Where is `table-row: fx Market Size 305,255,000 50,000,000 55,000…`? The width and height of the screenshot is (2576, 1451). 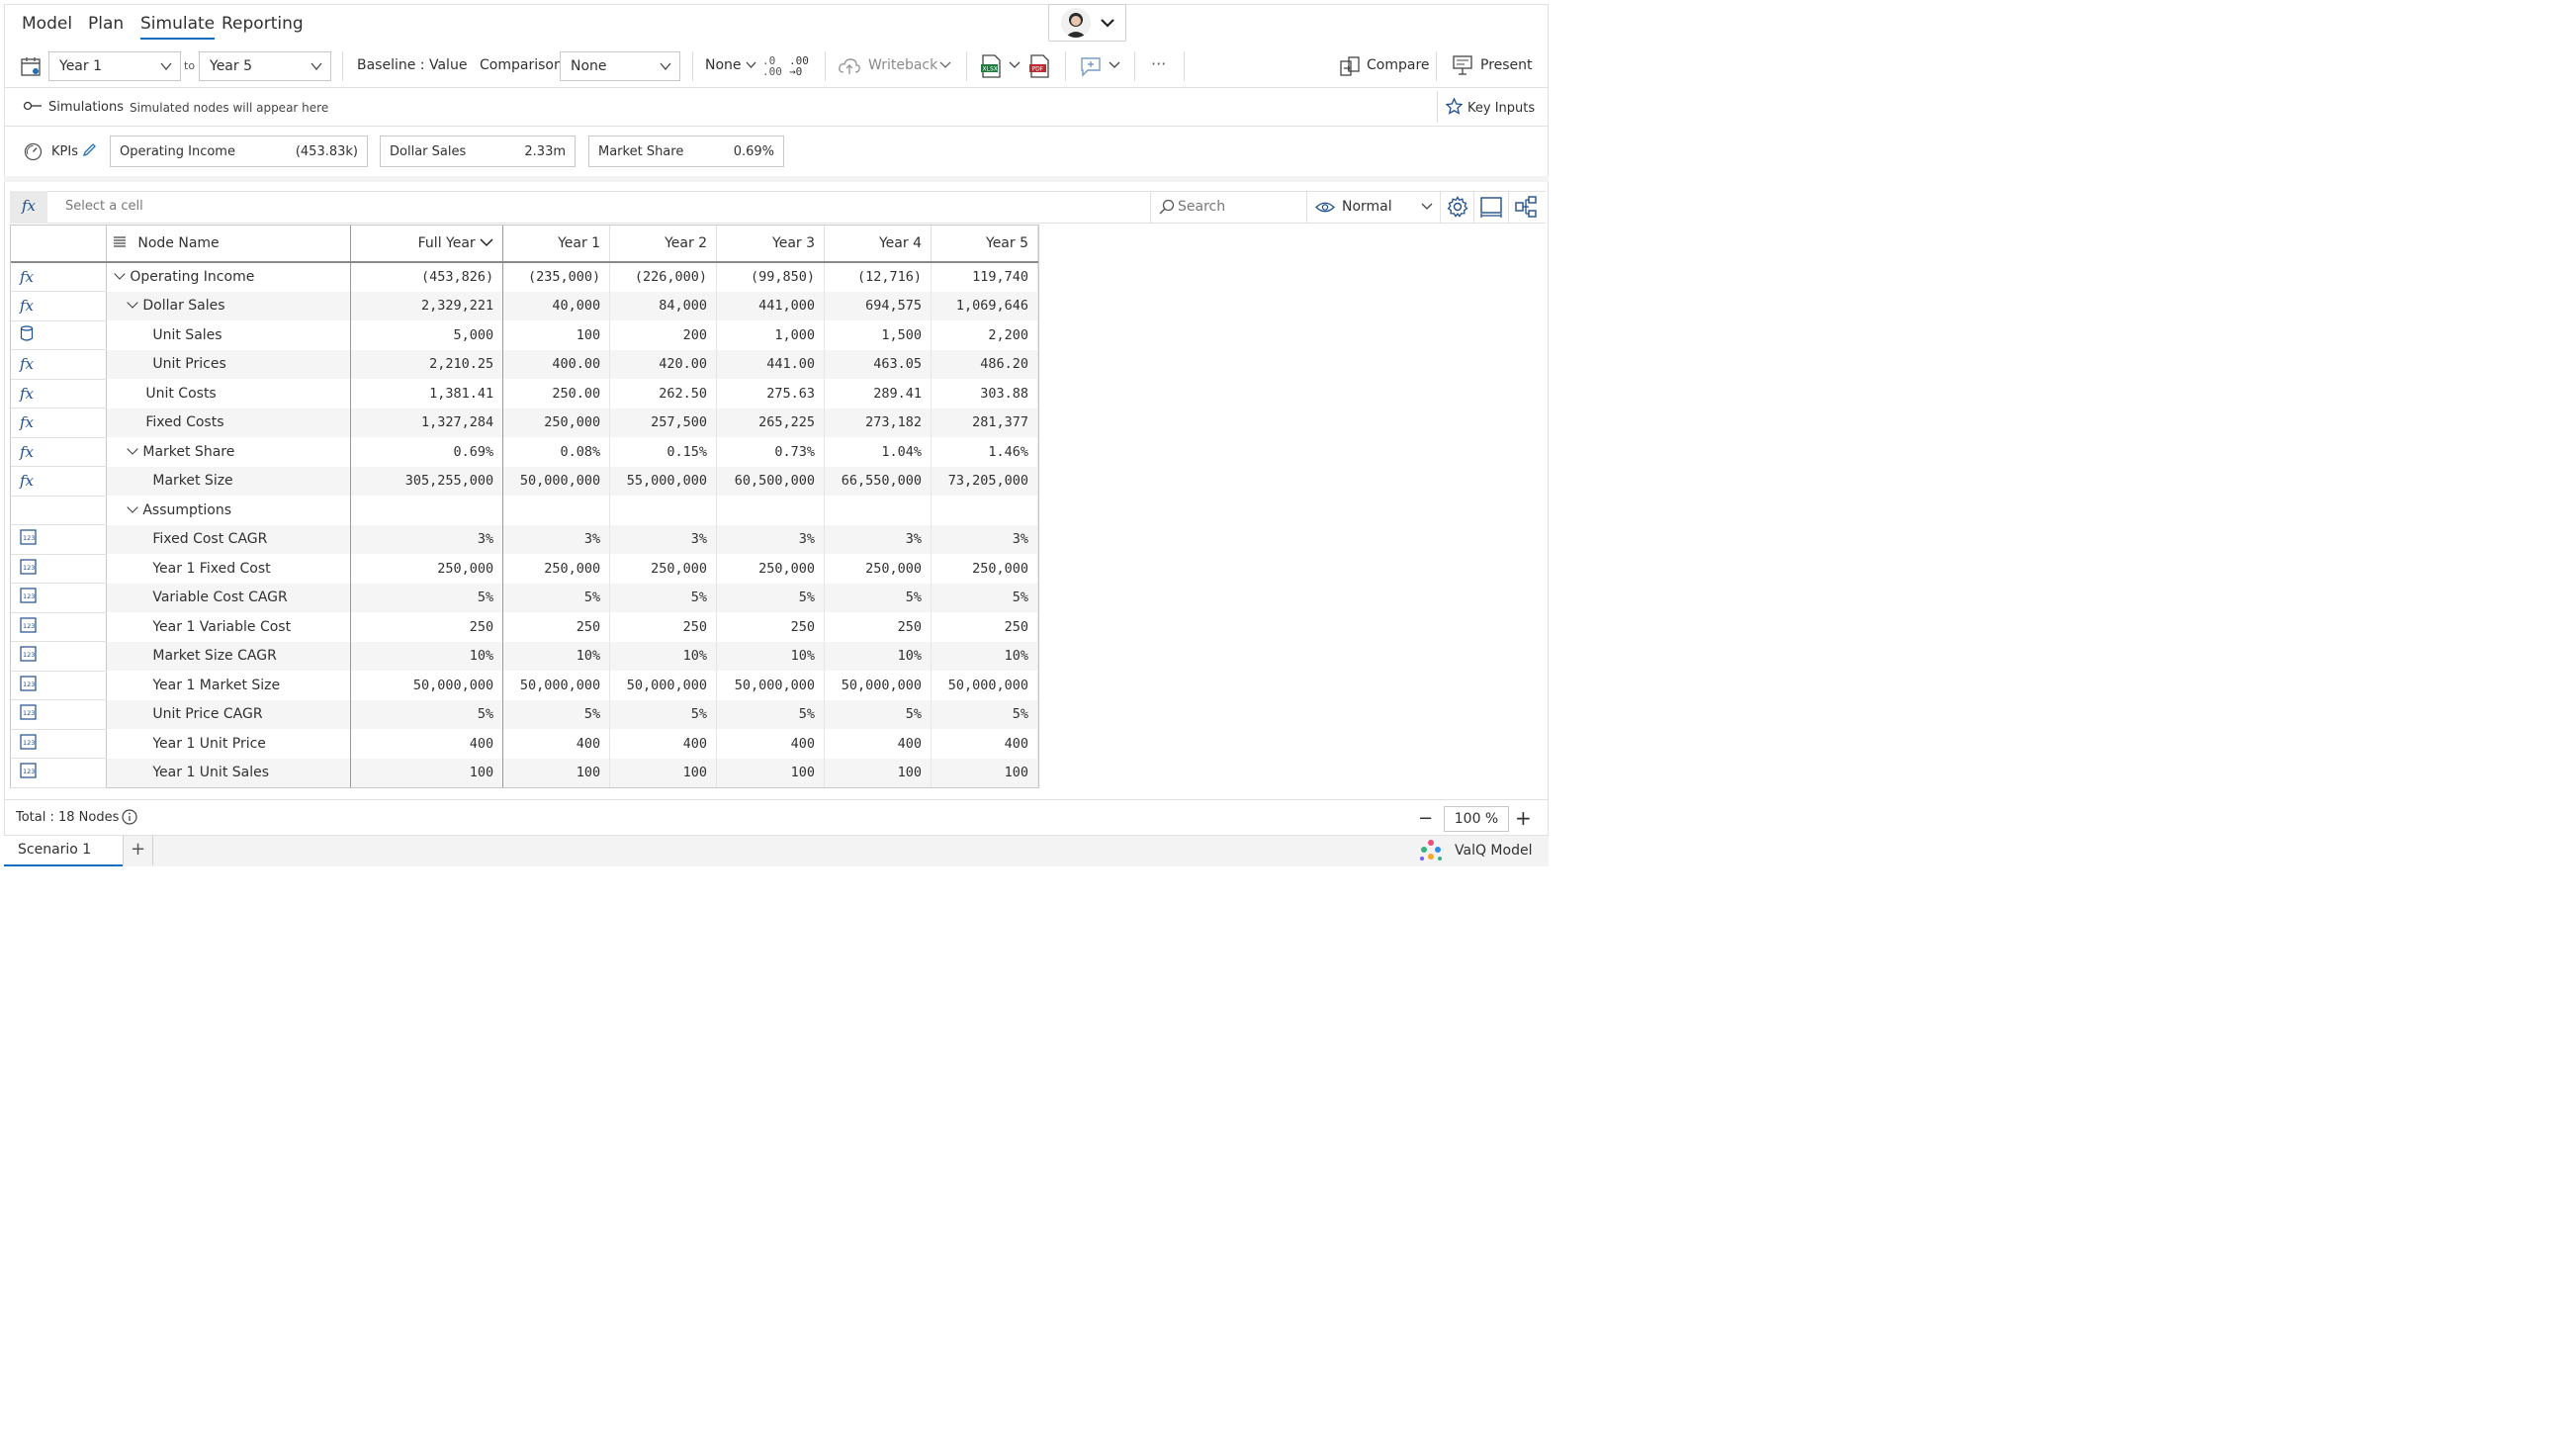 table-row: fx Market Size 305,255,000 50,000,000 55,000… is located at coordinates (525, 481).